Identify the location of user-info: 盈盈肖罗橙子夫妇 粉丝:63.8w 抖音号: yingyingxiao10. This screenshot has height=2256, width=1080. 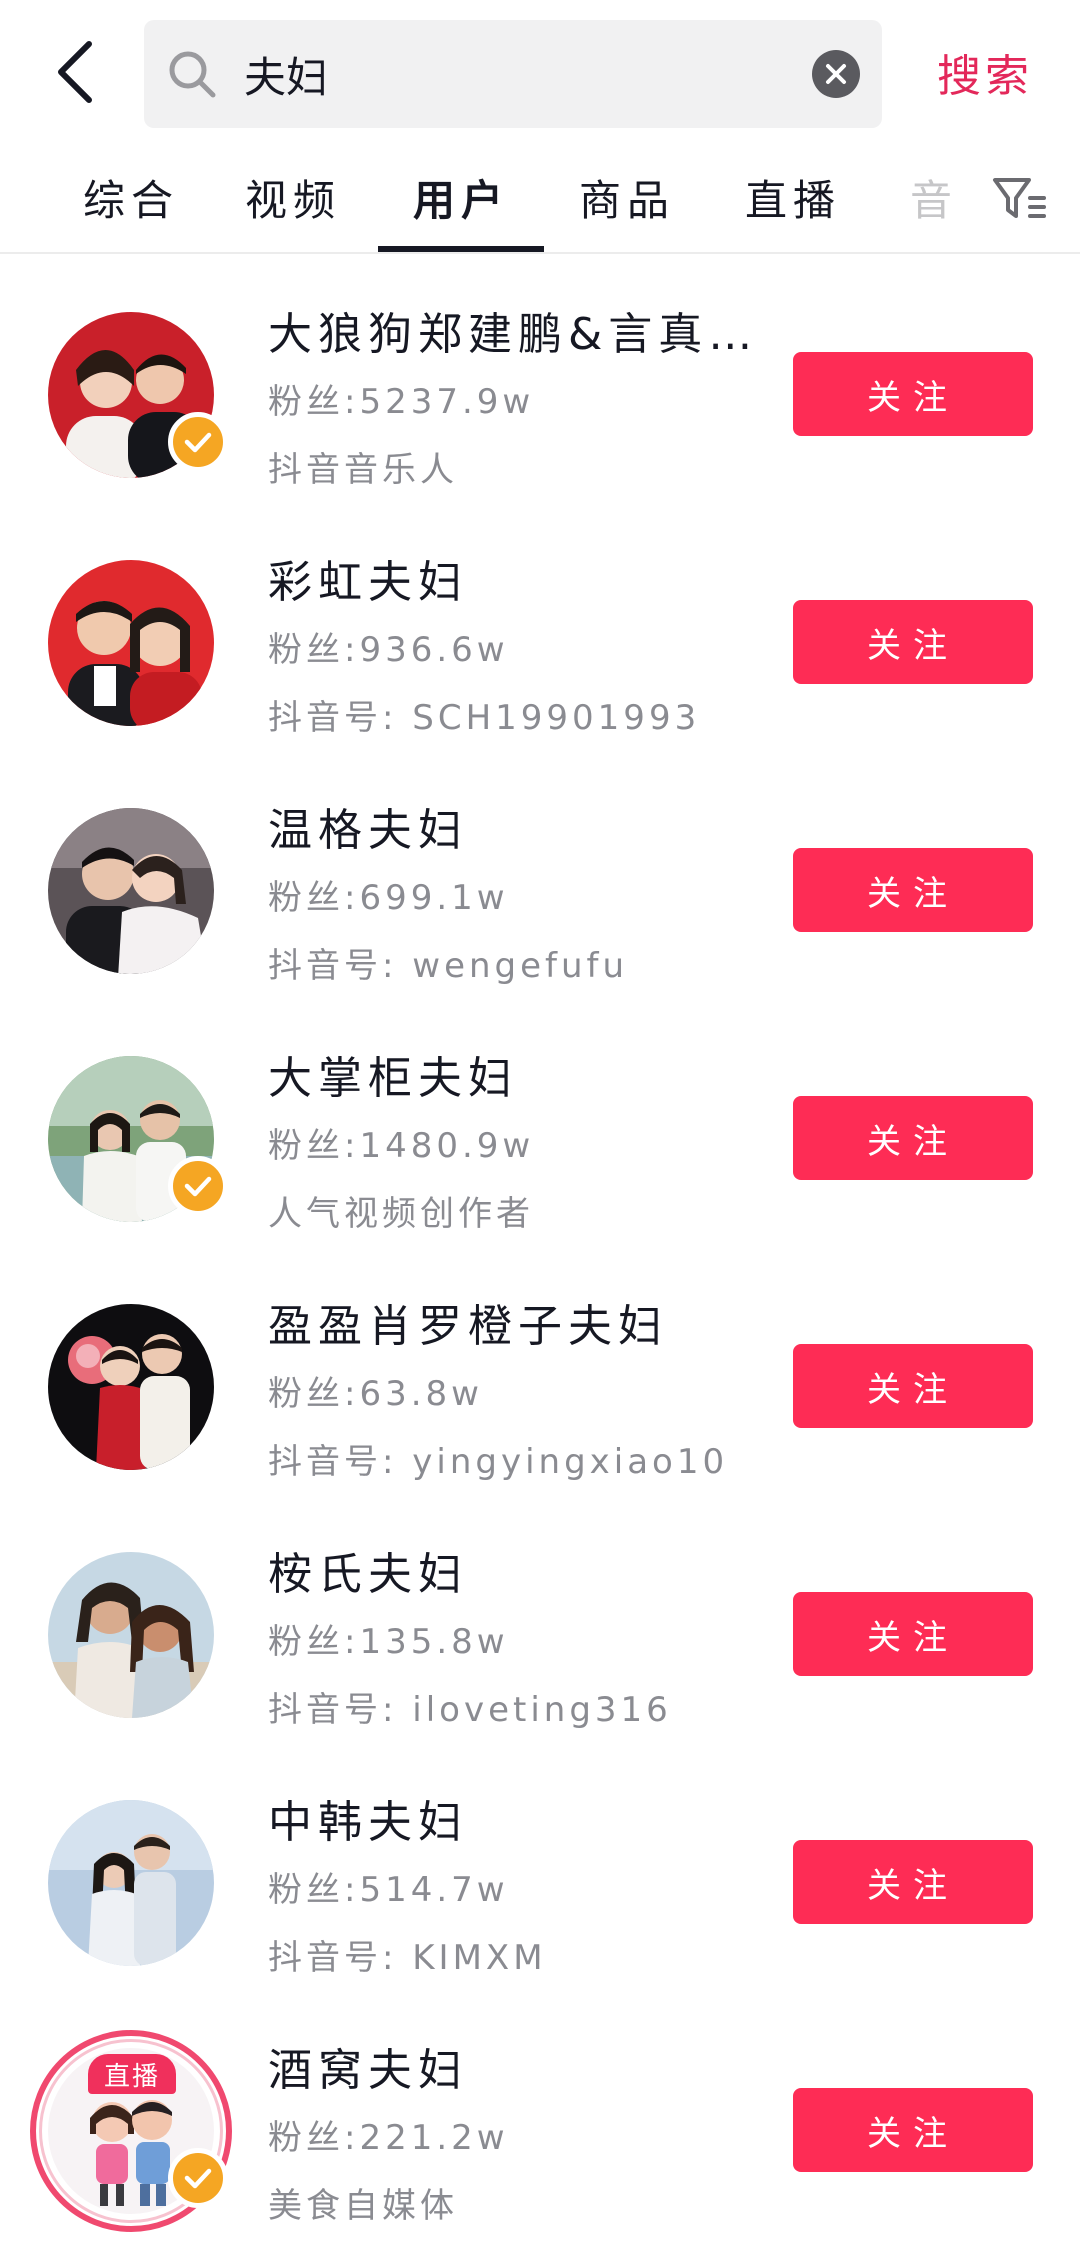
(518, 1395).